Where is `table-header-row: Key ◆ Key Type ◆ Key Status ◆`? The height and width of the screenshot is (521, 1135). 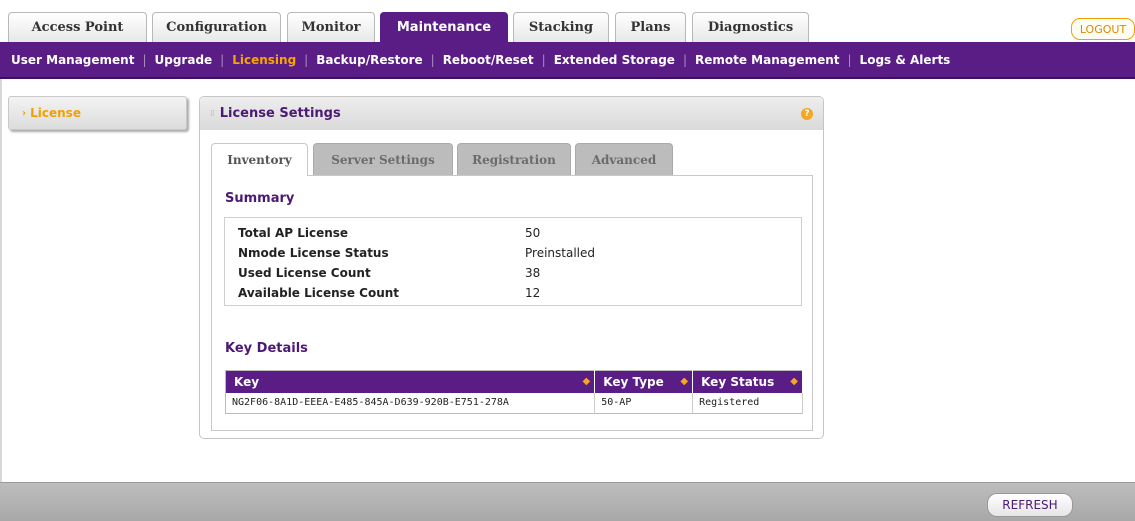 table-header-row: Key ◆ Key Type ◆ Key Status ◆ is located at coordinates (514, 381).